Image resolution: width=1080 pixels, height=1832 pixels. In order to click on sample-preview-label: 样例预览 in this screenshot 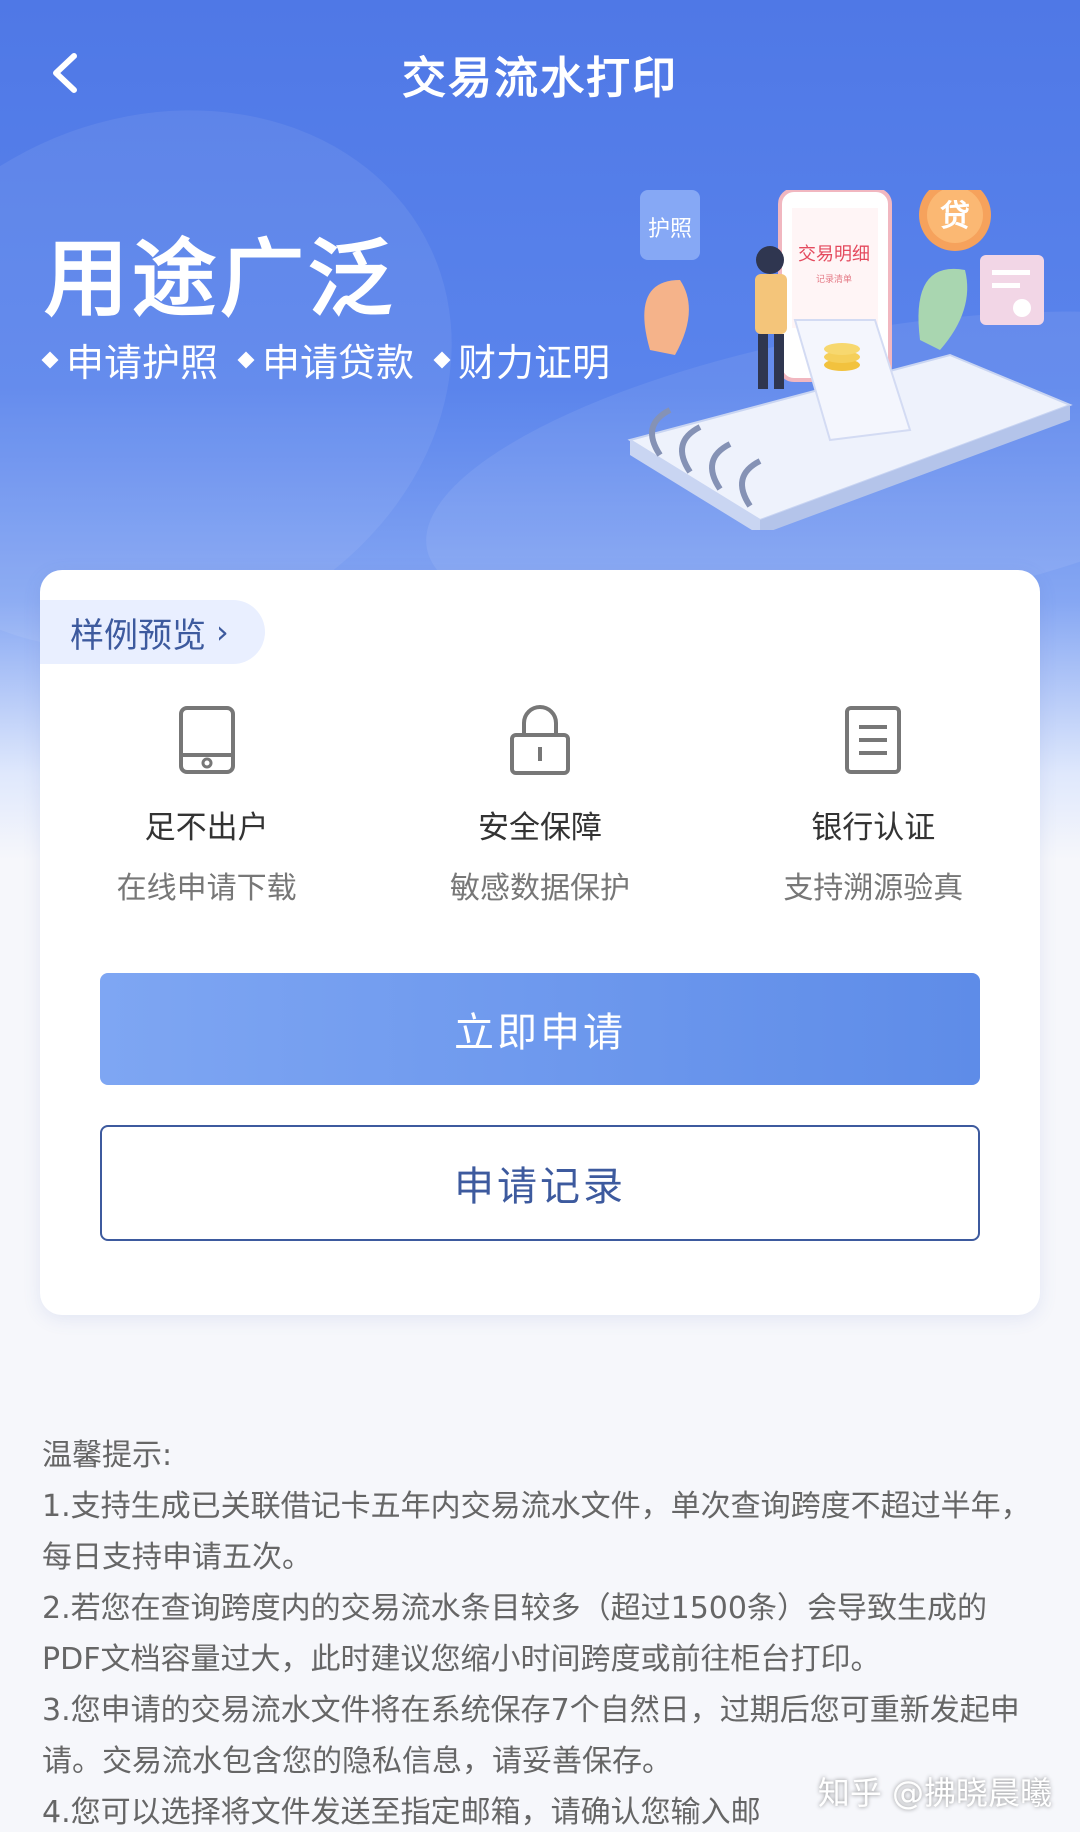, I will do `click(138, 635)`.